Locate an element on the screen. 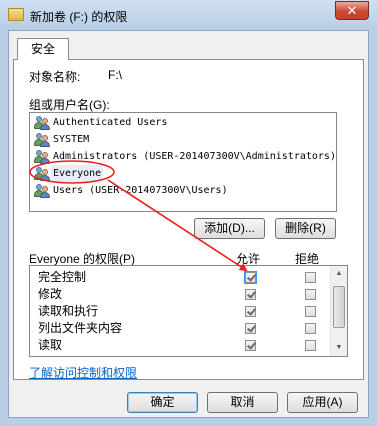 This screenshot has height=426, width=377. user-name: Users (USER-201407300V\Users) is located at coordinates (140, 190).